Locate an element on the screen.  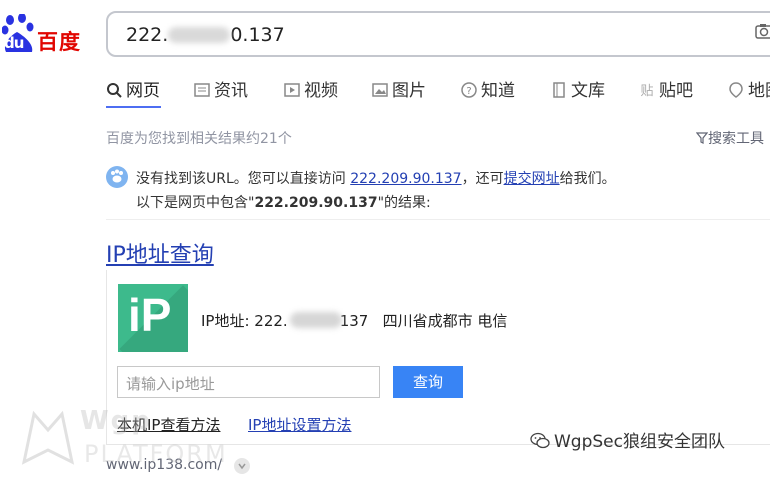
funnel-icon is located at coordinates (702, 138).